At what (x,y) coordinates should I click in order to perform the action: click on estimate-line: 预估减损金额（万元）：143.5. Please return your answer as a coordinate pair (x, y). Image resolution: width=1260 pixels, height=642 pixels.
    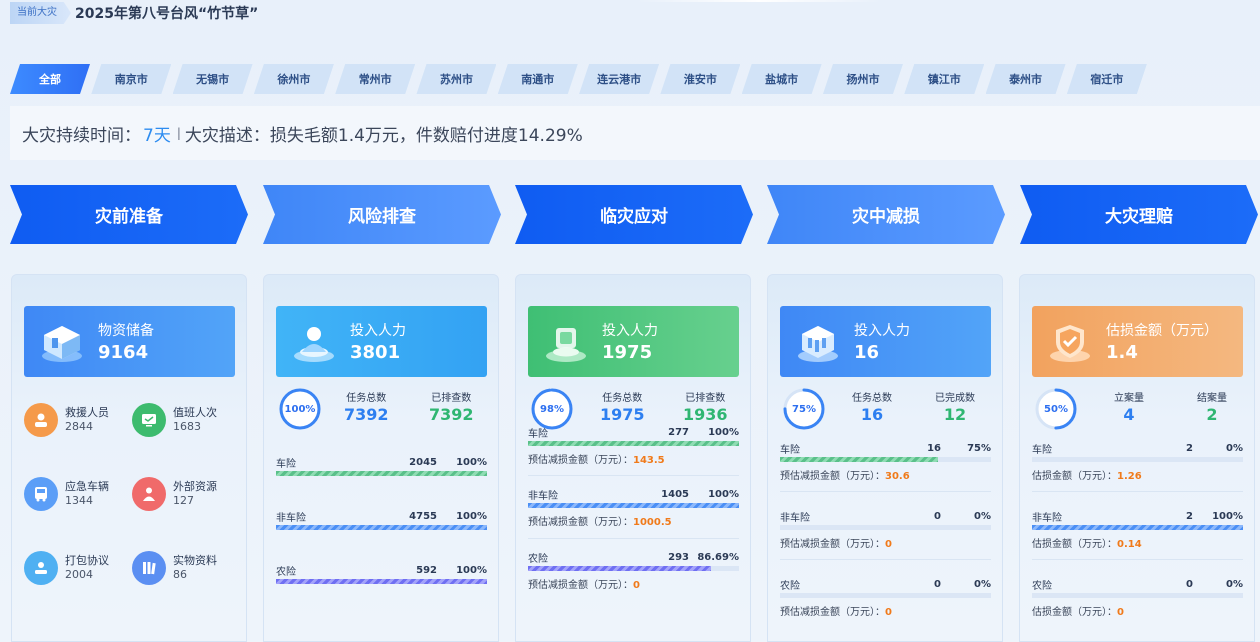
    Looking at the image, I should click on (633, 458).